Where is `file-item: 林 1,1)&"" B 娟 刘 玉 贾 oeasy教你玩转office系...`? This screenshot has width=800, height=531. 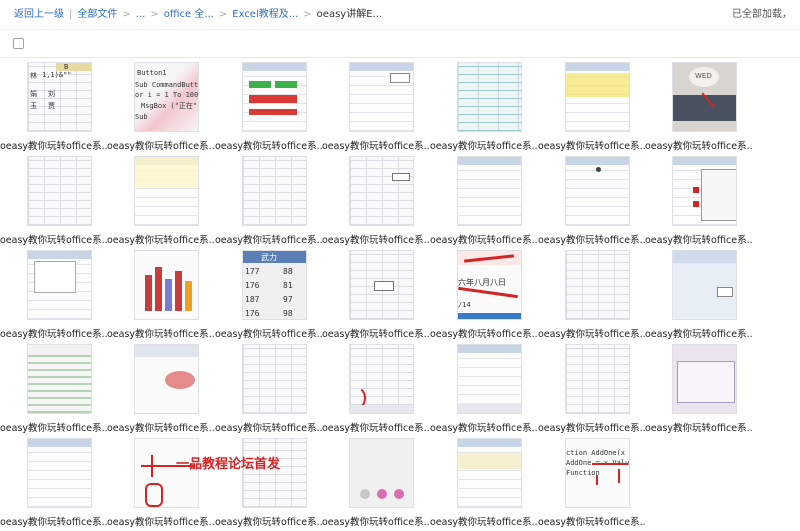
file-item: 林 1,1)&"" B 娟 刘 玉 贾 oeasy教你玩转office系... is located at coordinates (54, 108).